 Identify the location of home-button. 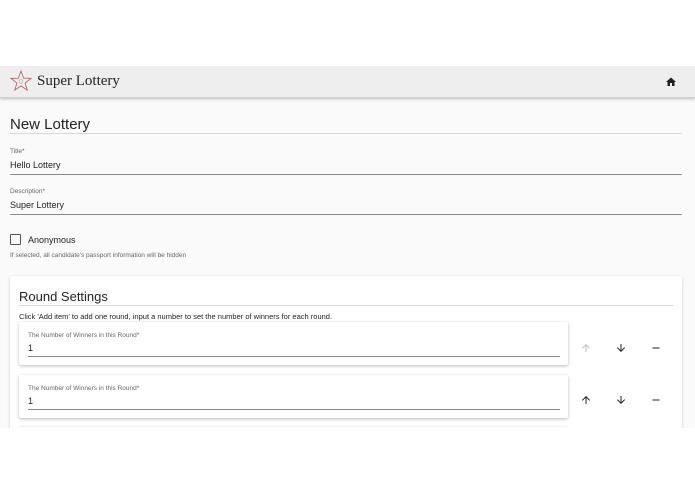
(671, 82).